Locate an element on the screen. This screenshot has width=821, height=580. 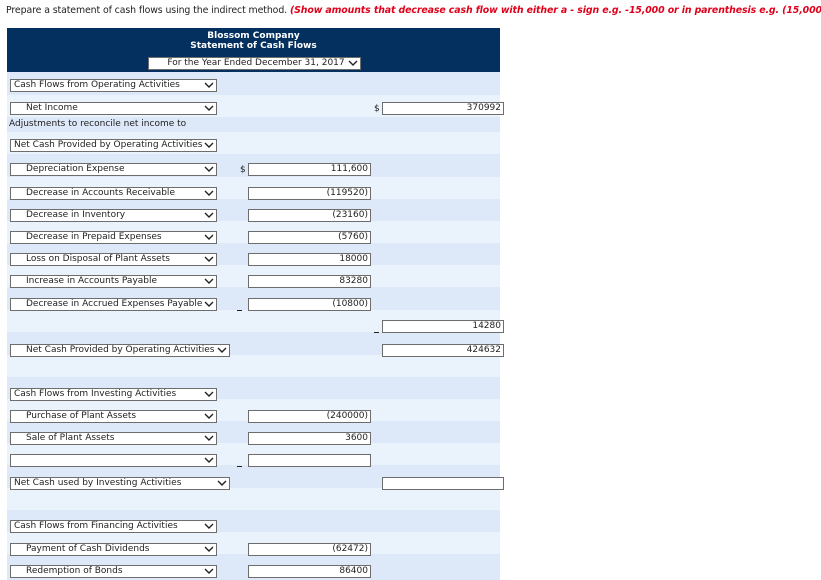
fin-item-select: Payment of Cash Dividends is located at coordinates (113, 549).